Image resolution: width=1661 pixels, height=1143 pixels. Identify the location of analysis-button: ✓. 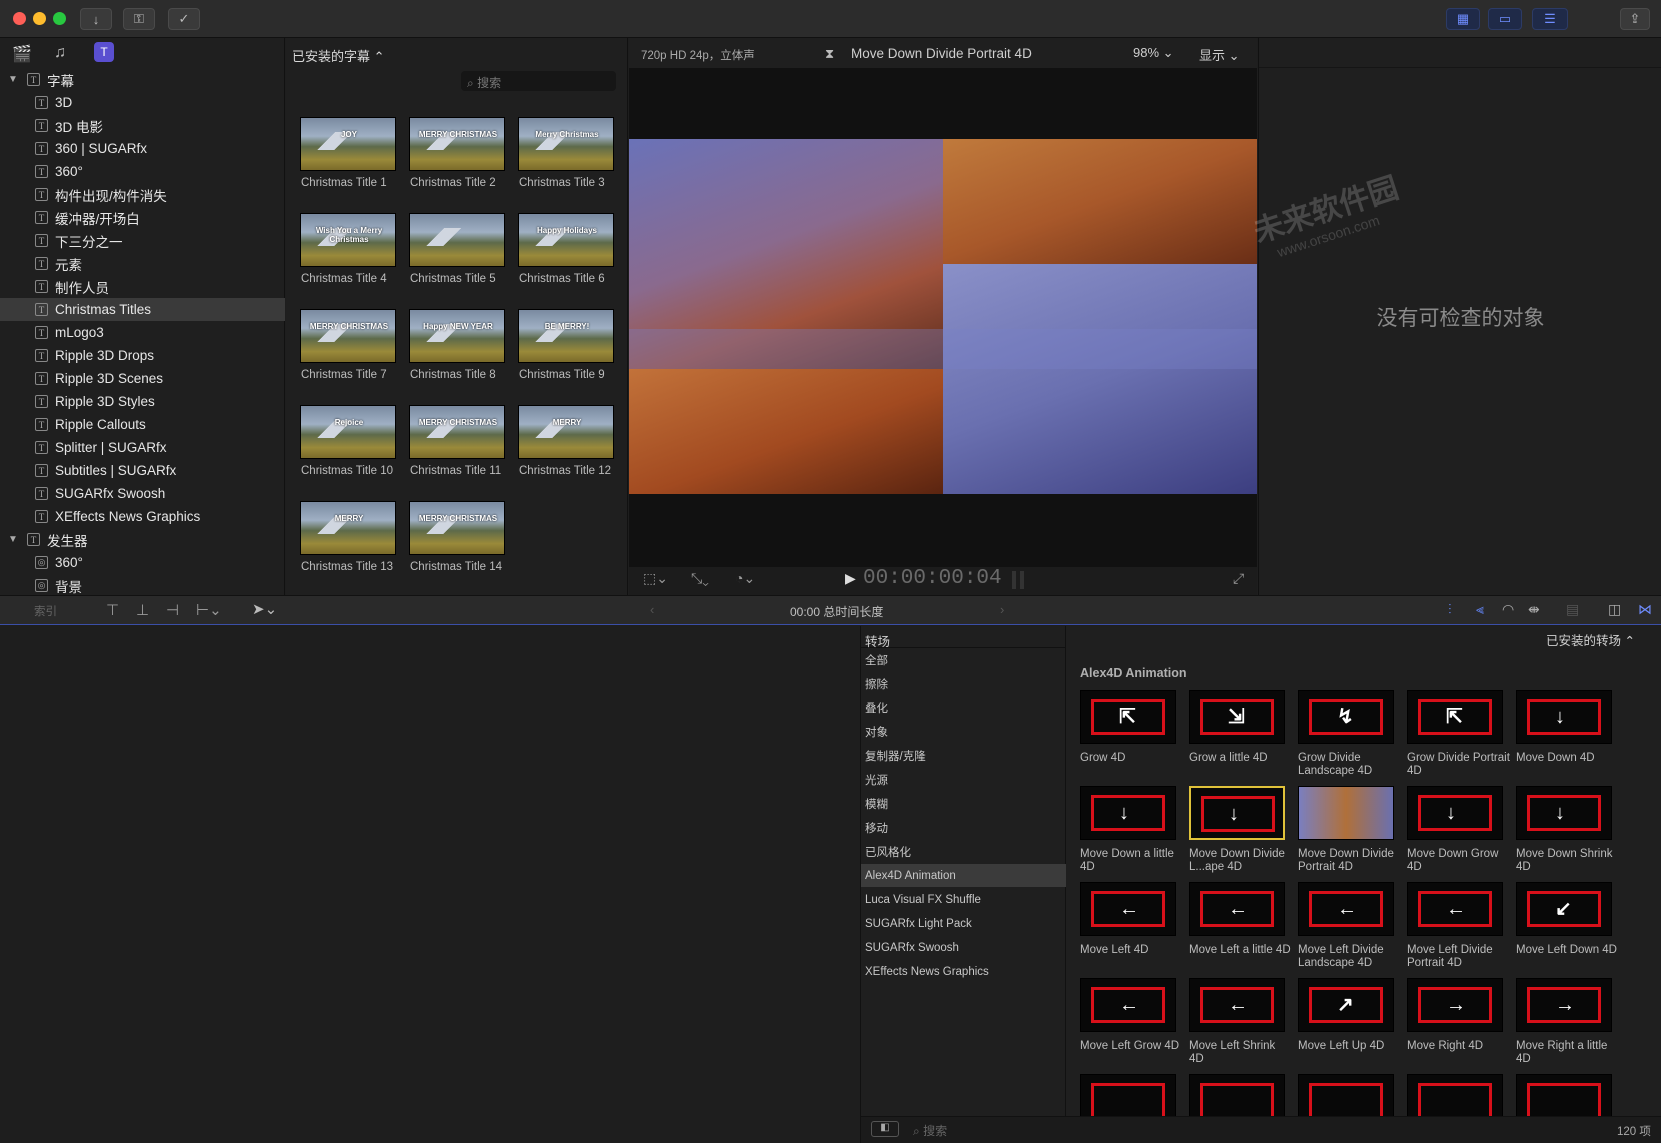
(184, 19).